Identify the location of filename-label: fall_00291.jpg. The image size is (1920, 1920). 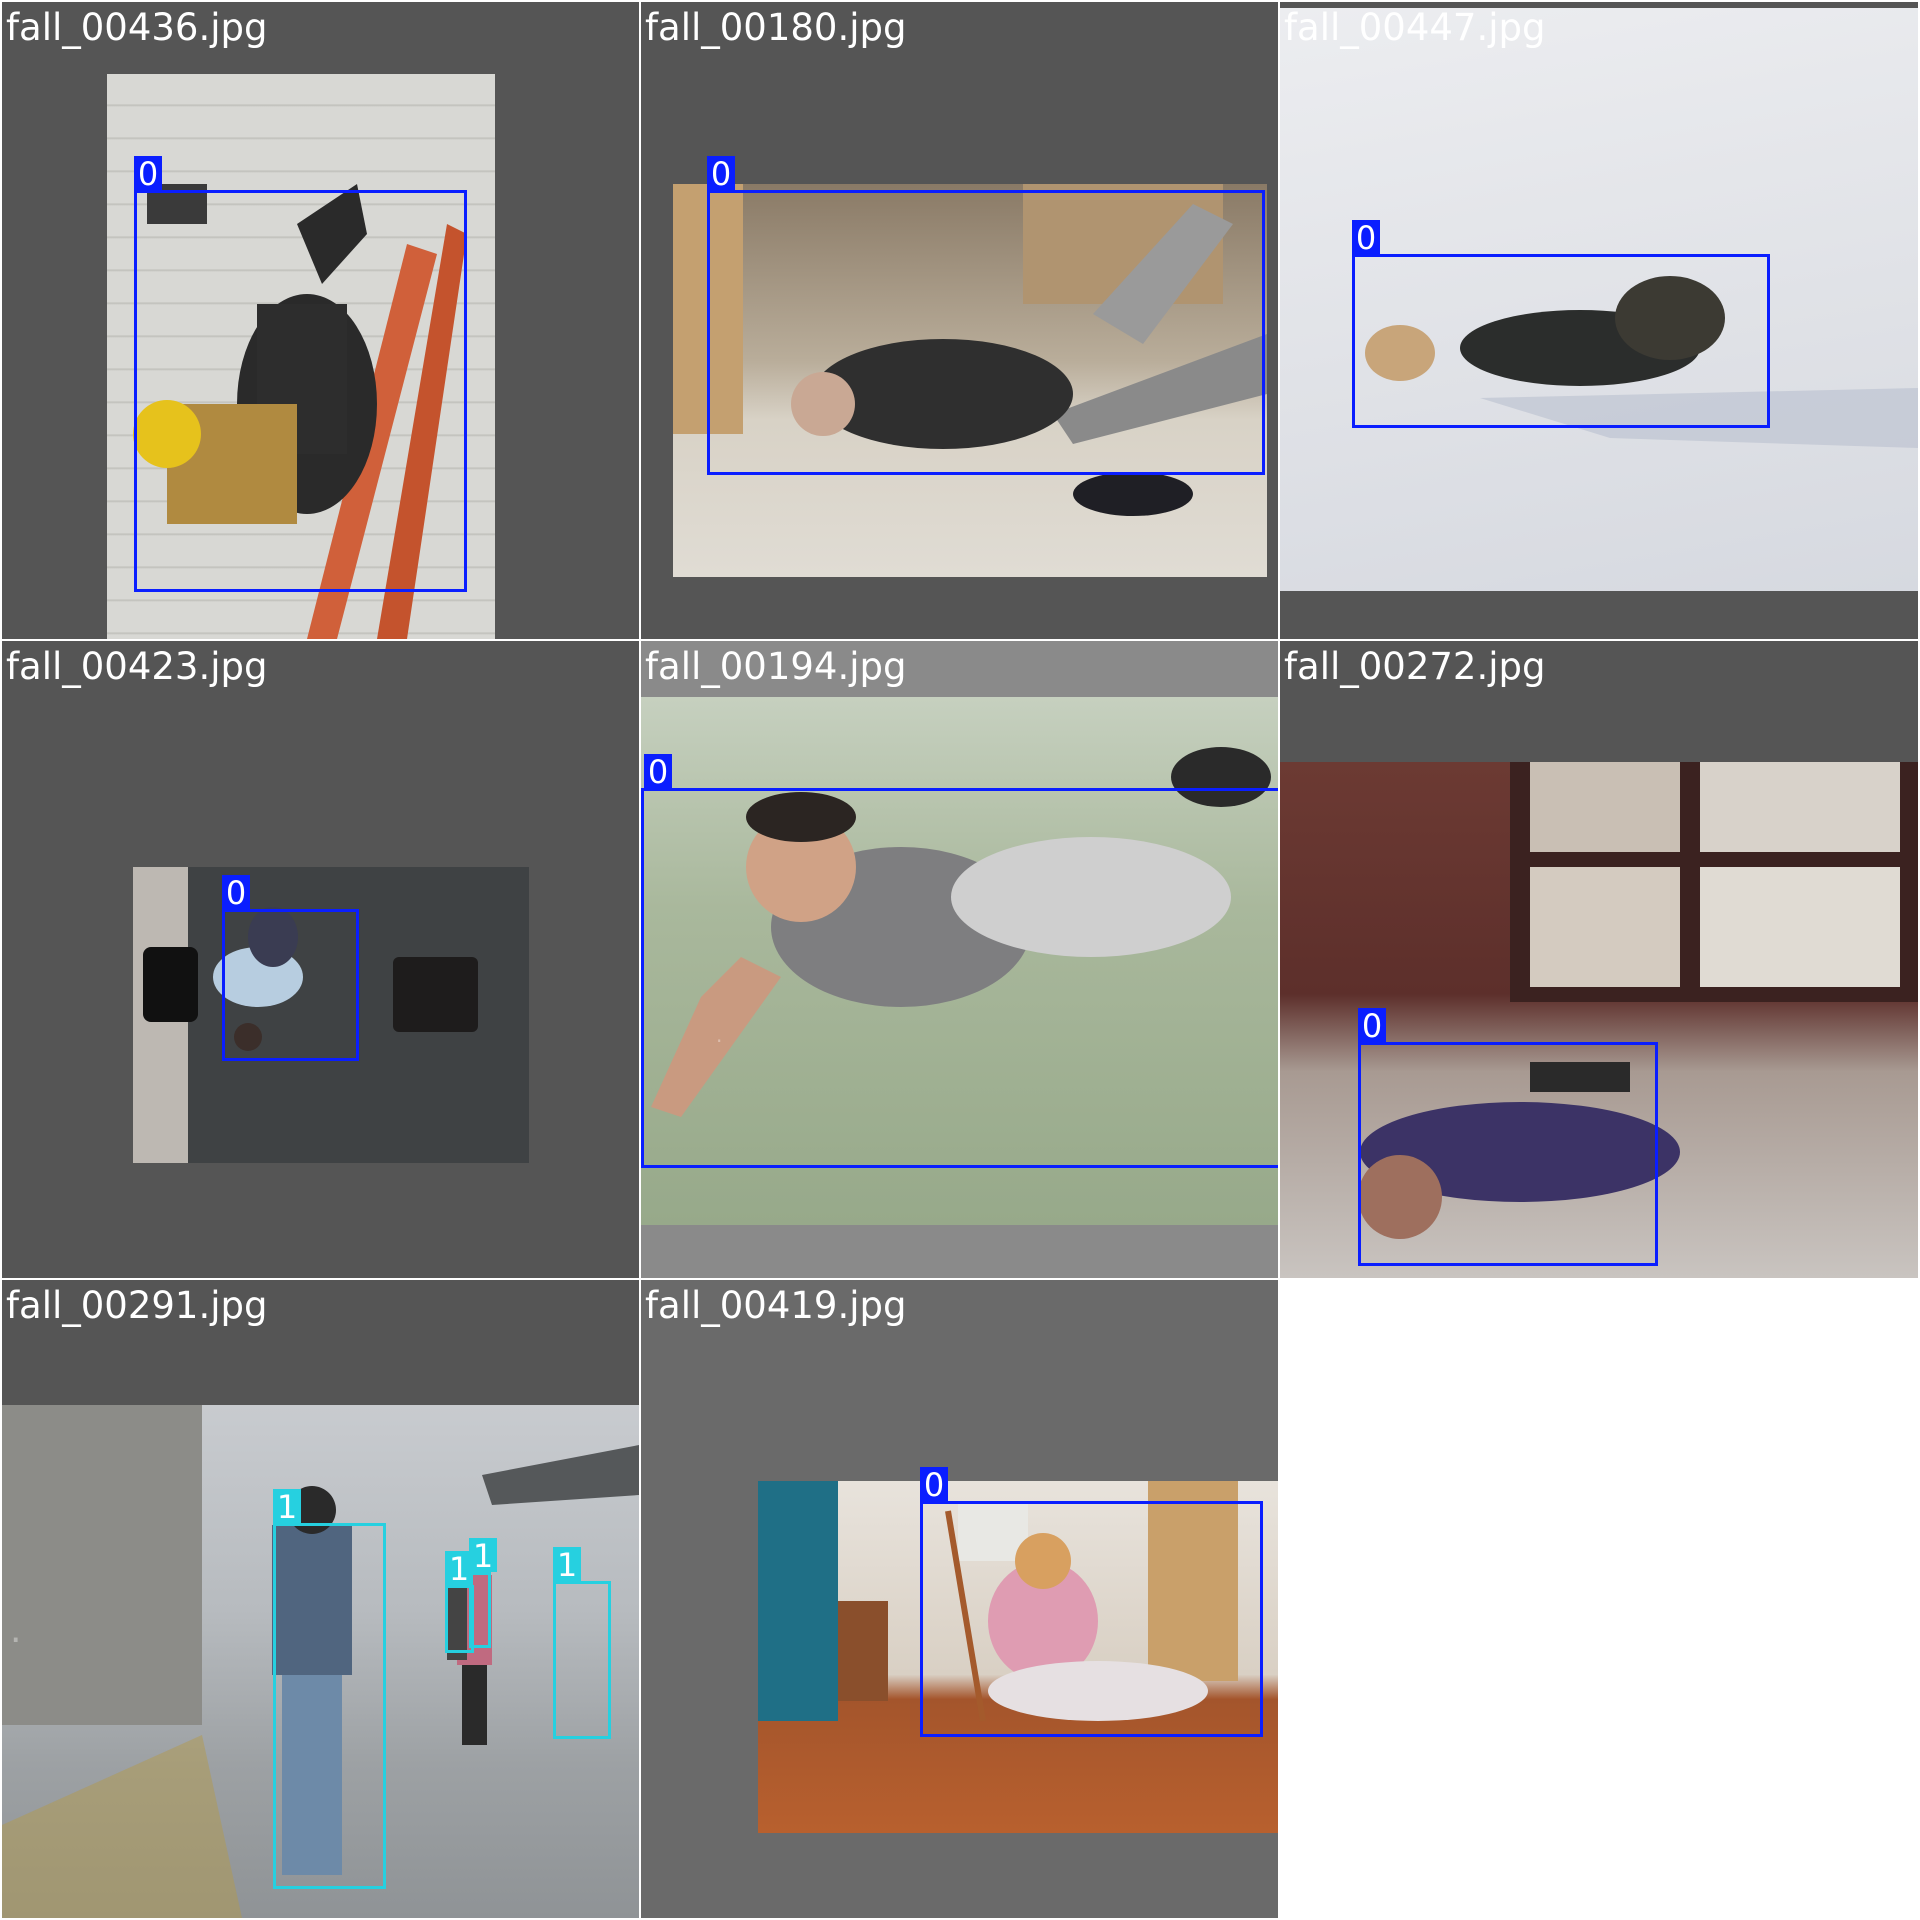
(137, 1305).